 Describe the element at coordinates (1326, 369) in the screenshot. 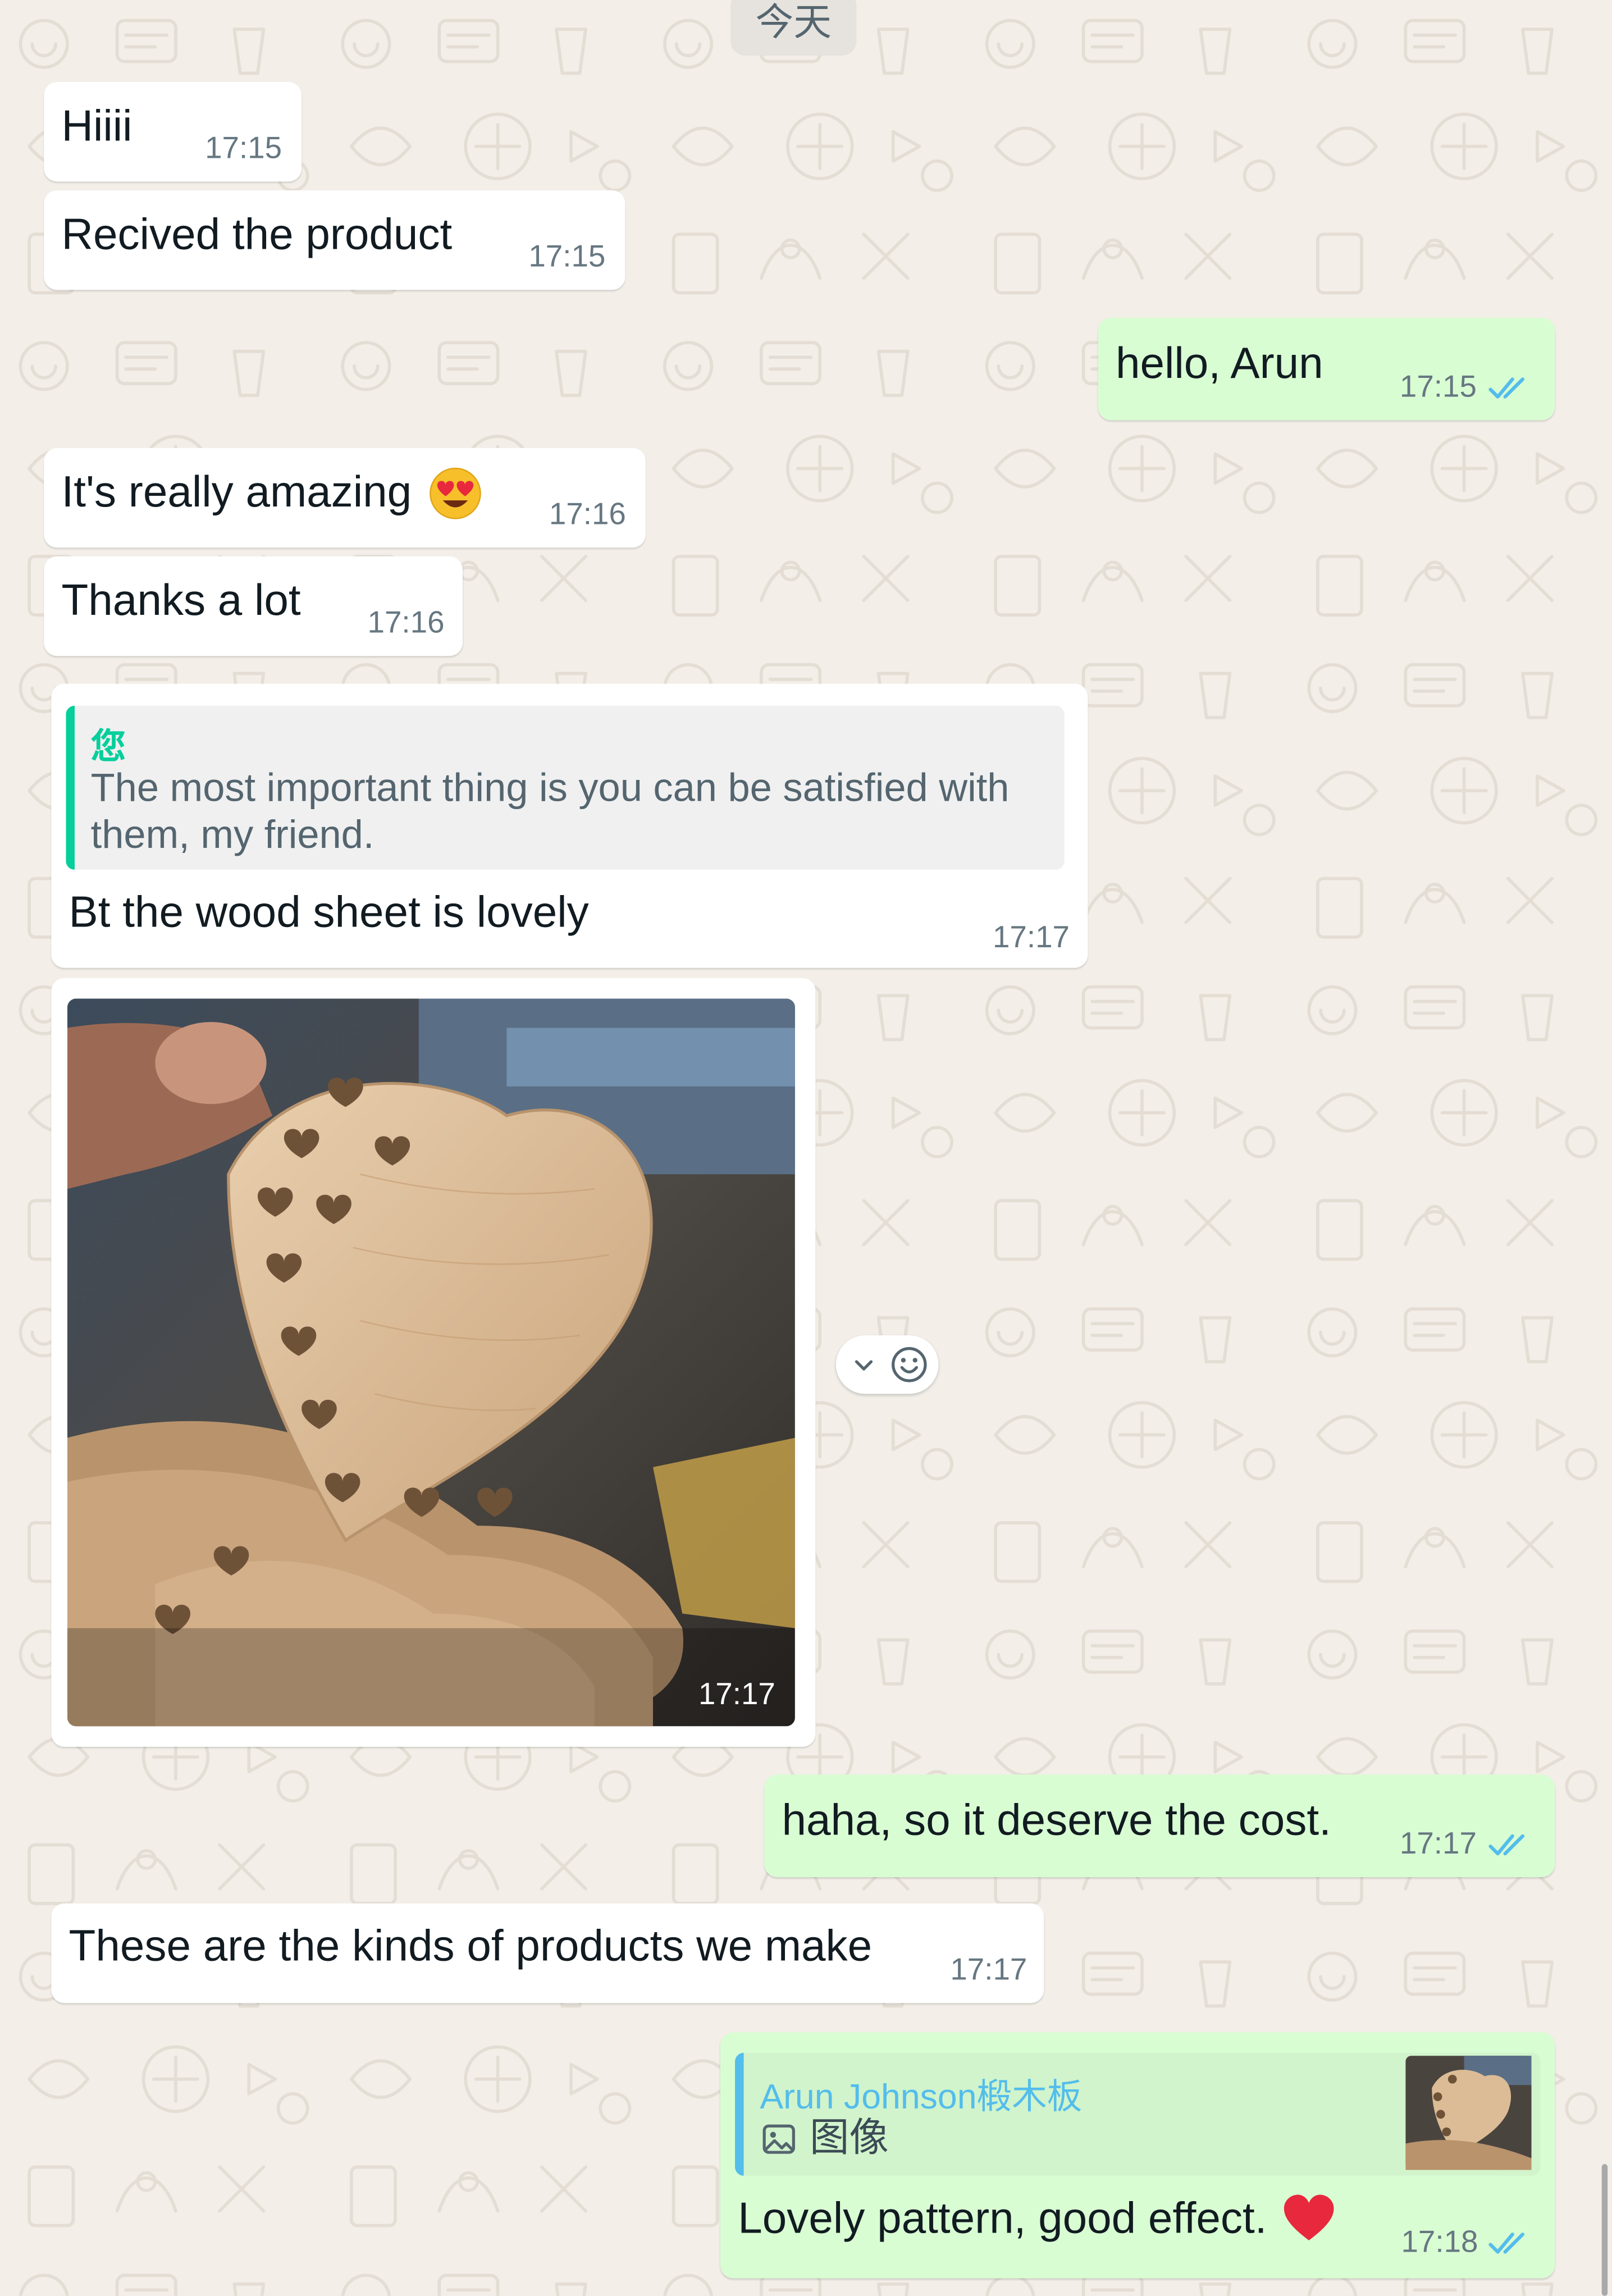

I see `message-bubble-outgoing: hello, Arun 17:15` at that location.